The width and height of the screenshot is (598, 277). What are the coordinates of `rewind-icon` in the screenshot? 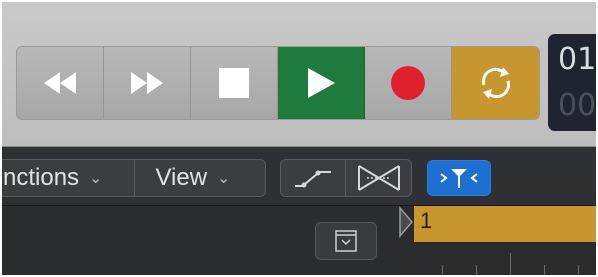 It's located at (60, 83).